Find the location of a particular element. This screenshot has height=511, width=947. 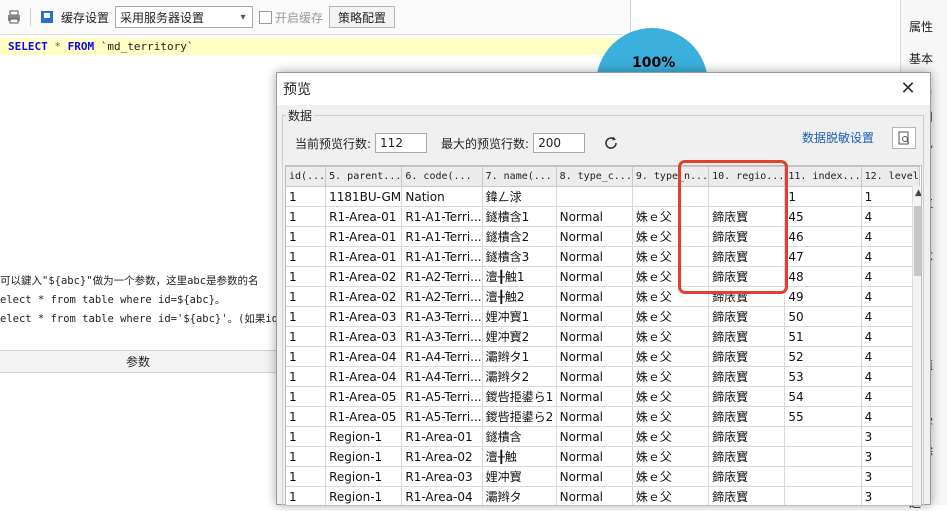

column-header: 12. level is located at coordinates (890, 176).